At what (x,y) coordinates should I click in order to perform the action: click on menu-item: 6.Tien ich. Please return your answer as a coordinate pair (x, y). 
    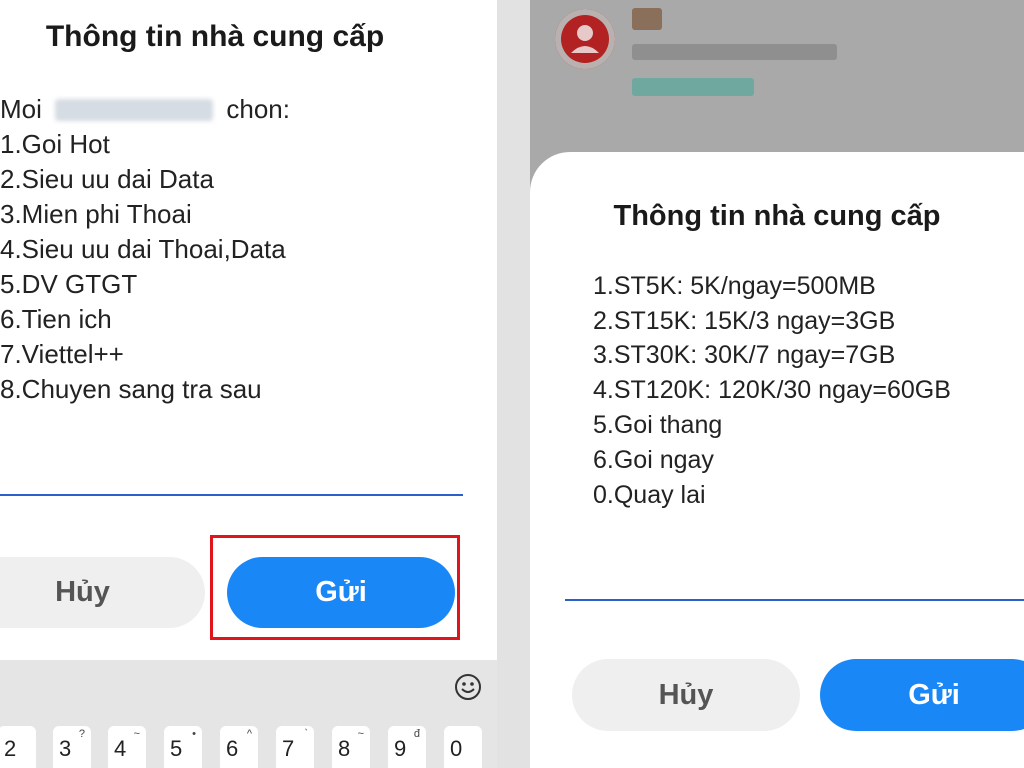
    Looking at the image, I should click on (56, 319).